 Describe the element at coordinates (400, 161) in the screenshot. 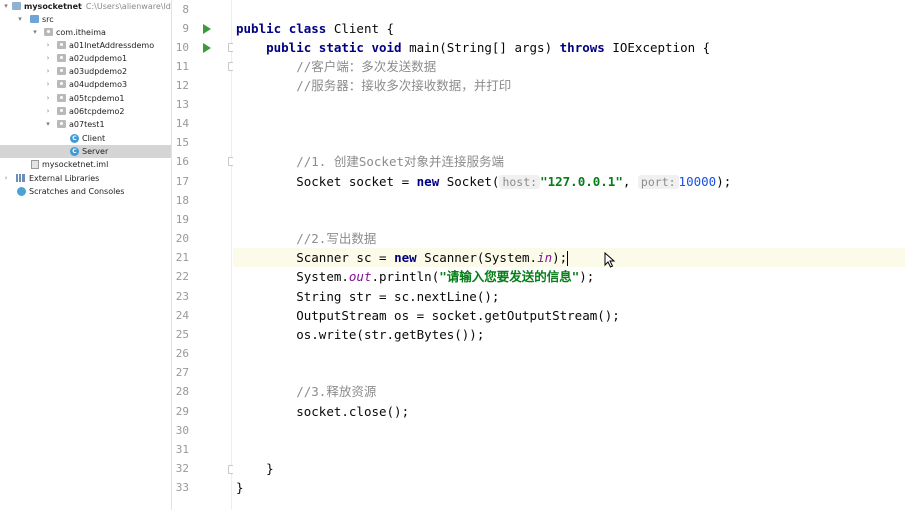

I see `code-line-16: //1. 创建Socket对象并连接服务端` at that location.